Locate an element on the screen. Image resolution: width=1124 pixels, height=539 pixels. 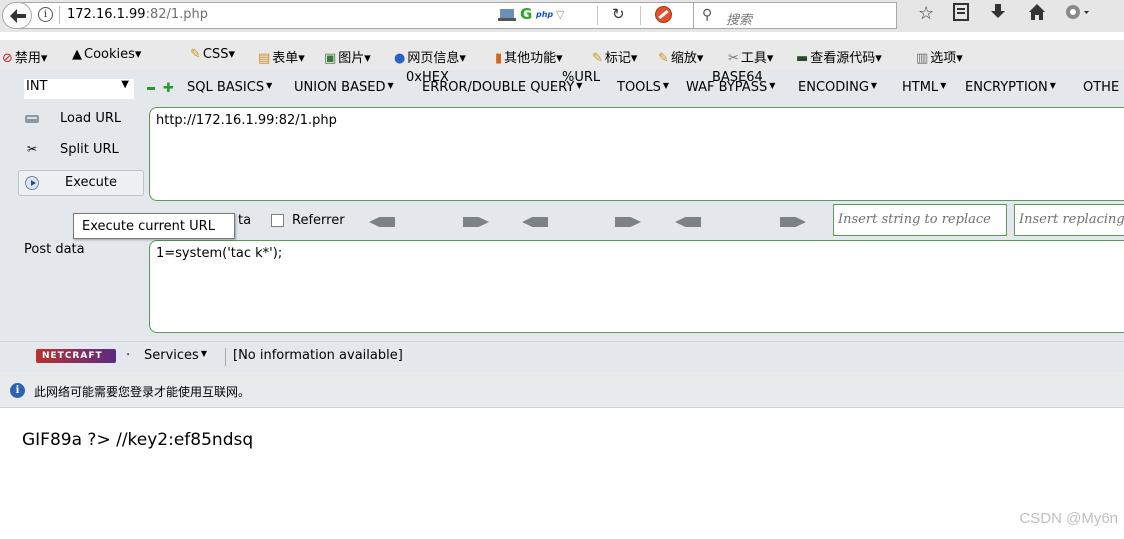
menu-other: OTHE is located at coordinates (1101, 87).